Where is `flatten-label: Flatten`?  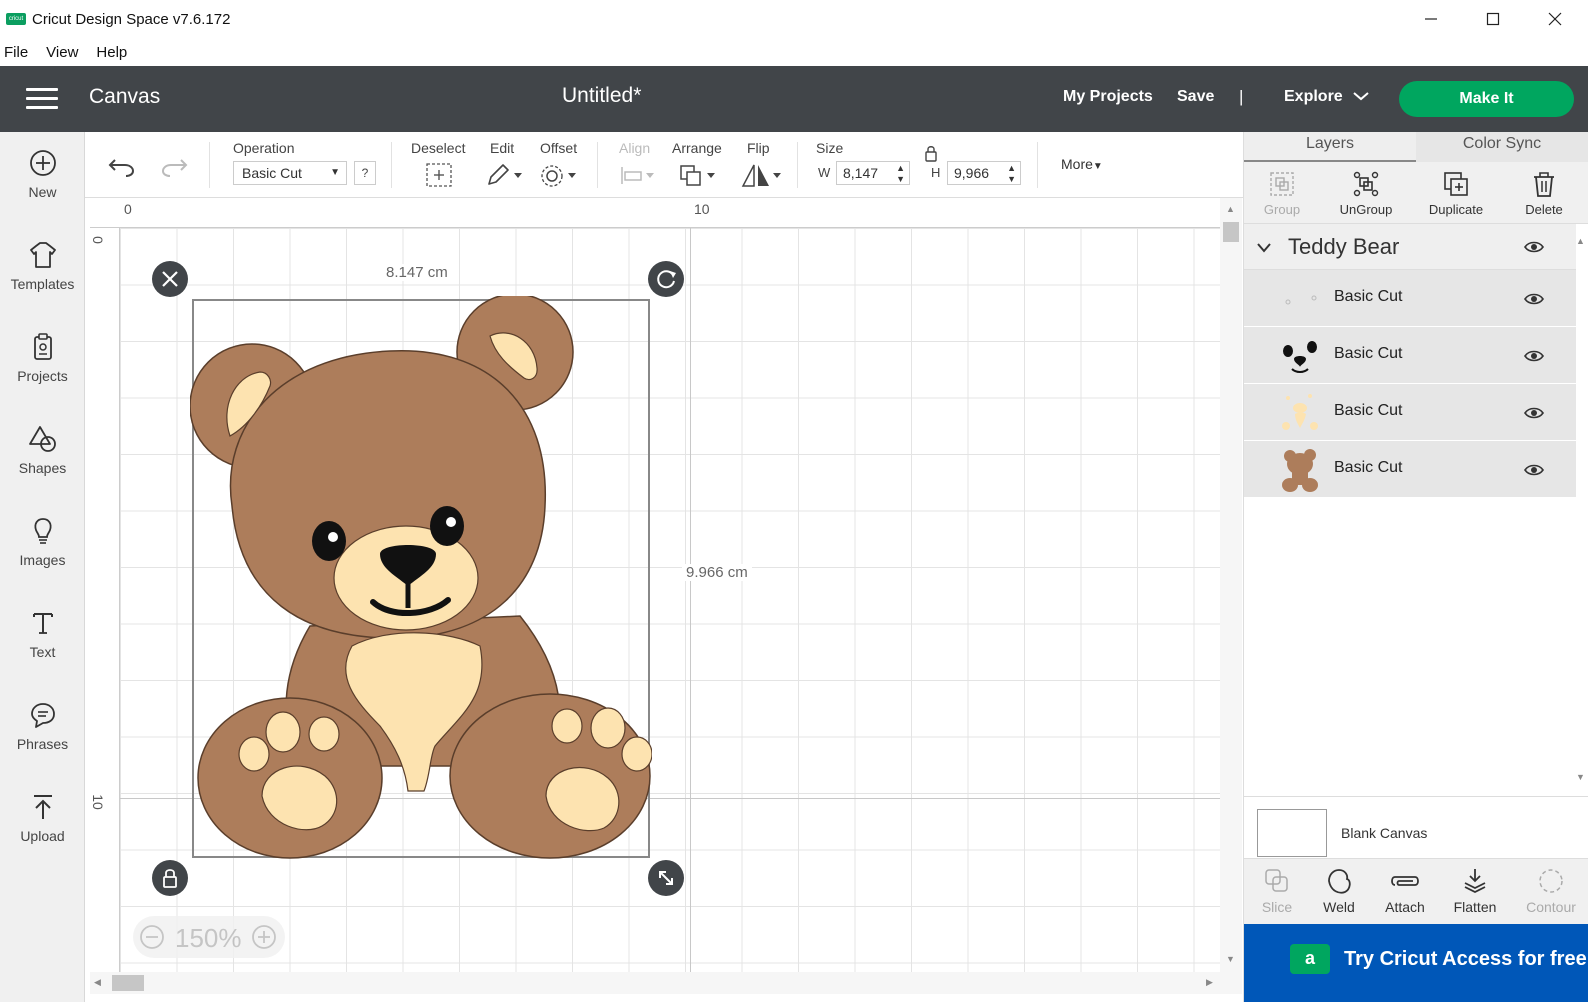 flatten-label: Flatten is located at coordinates (1475, 907).